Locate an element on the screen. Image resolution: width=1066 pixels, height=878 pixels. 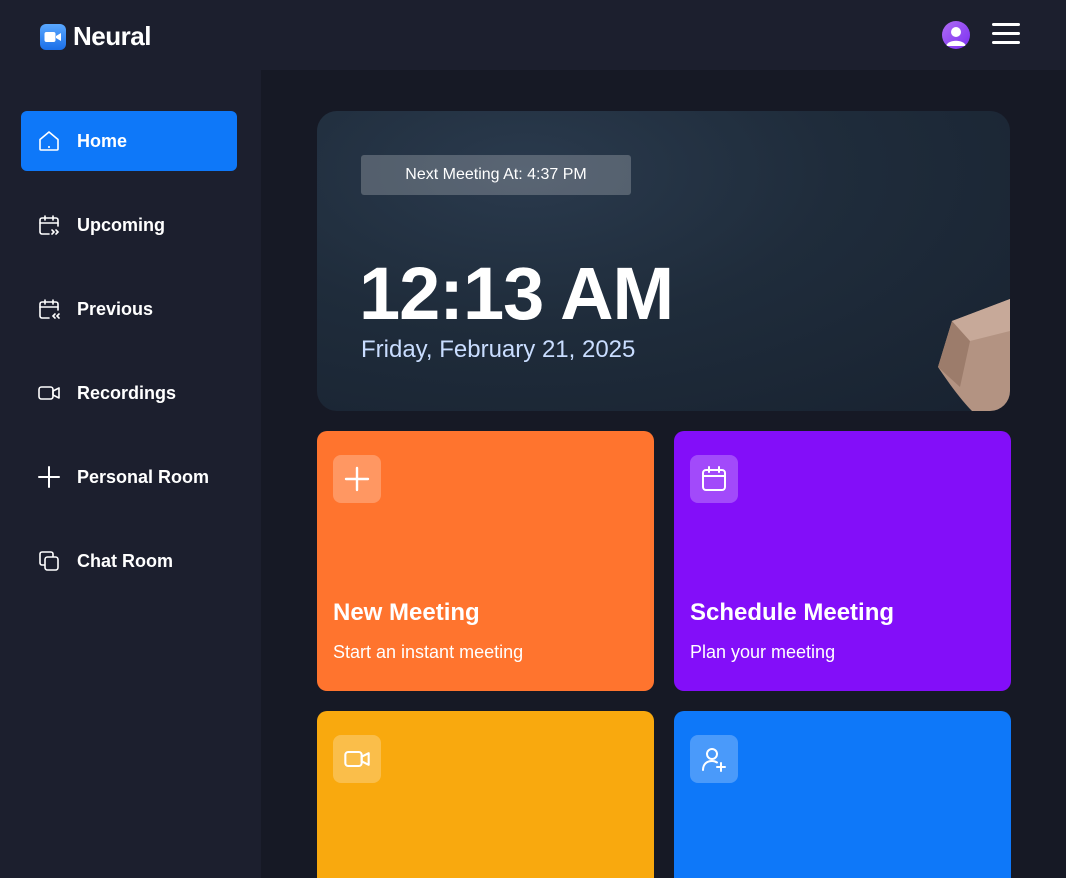
sidebar-item-previous: Previous is located at coordinates (129, 309).